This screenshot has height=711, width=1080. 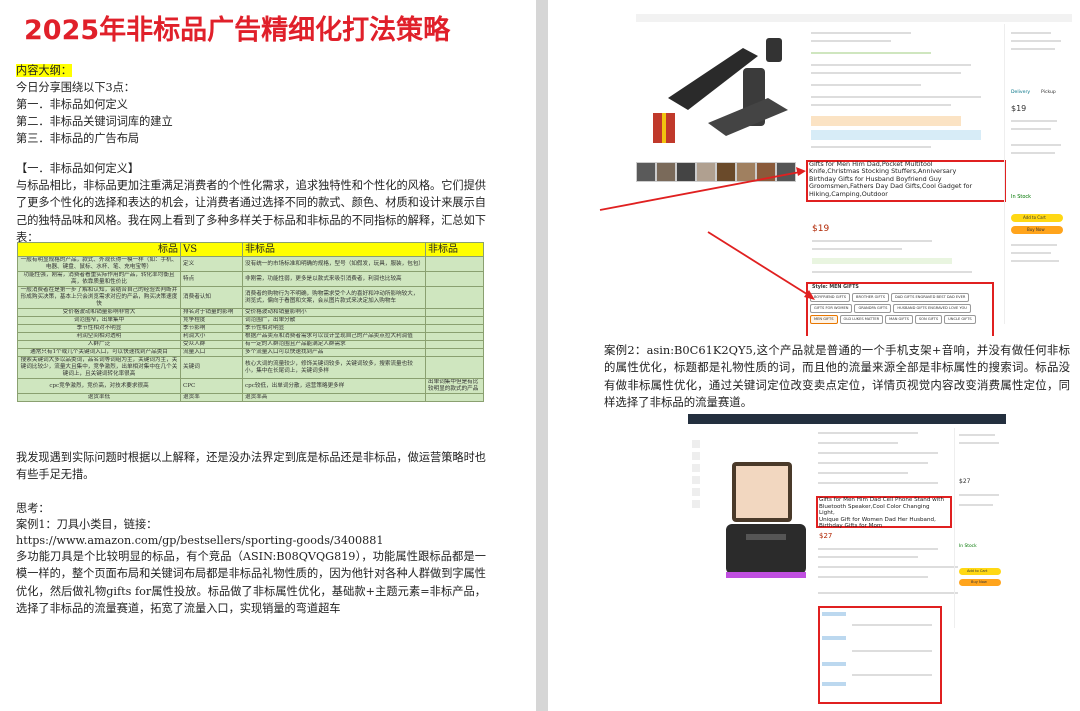 I want to click on table-cell: 消费者认知, so click(x=211, y=297).